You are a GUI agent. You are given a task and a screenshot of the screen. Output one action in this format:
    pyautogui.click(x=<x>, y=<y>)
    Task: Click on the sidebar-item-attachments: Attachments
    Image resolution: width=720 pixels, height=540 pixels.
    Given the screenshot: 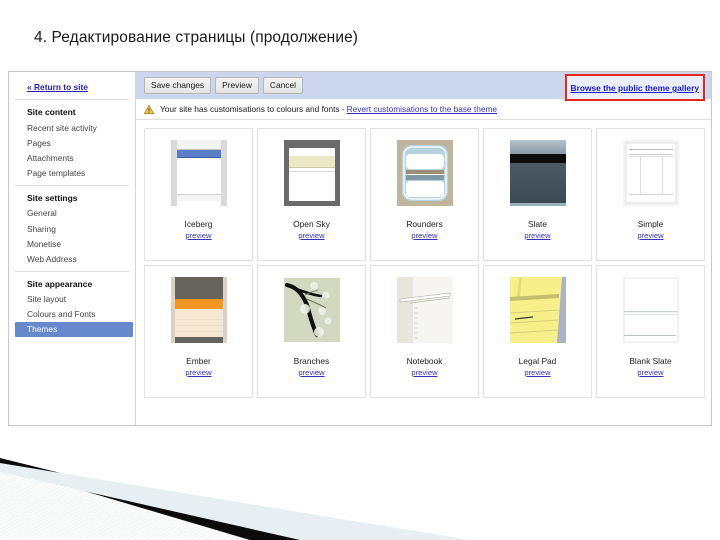 What is the action you would take?
    pyautogui.click(x=72, y=157)
    